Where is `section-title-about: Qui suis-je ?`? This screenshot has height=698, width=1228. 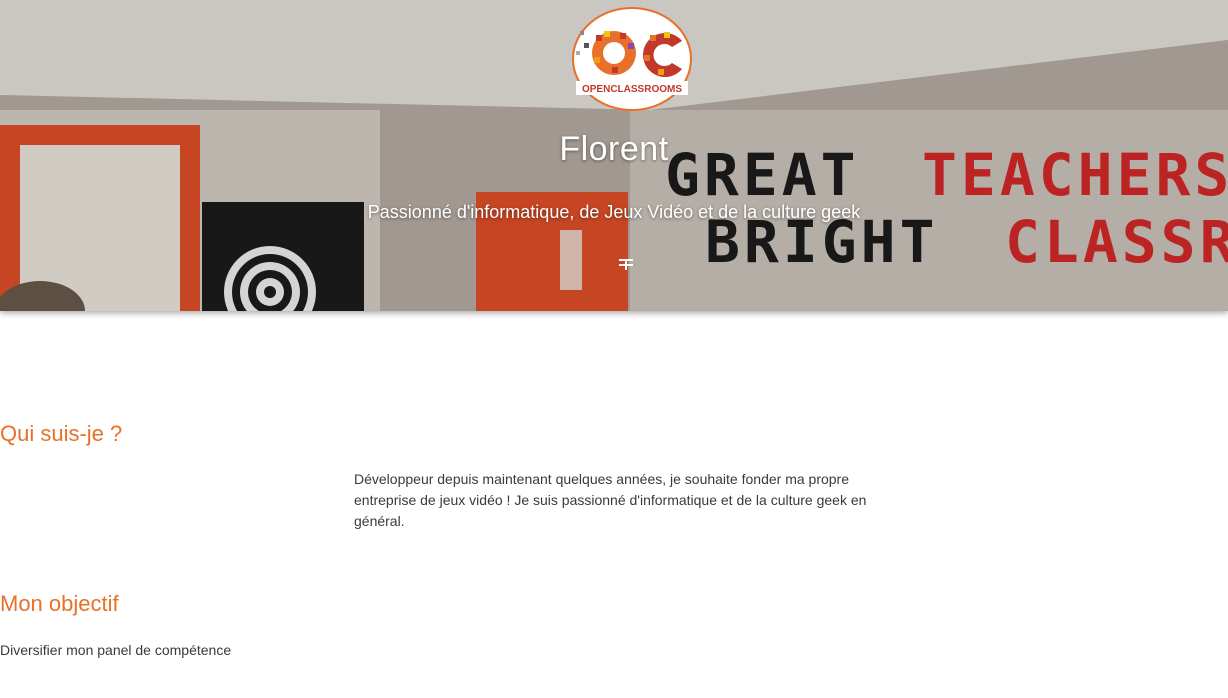
section-title-about: Qui suis-je ? is located at coordinates (61, 433).